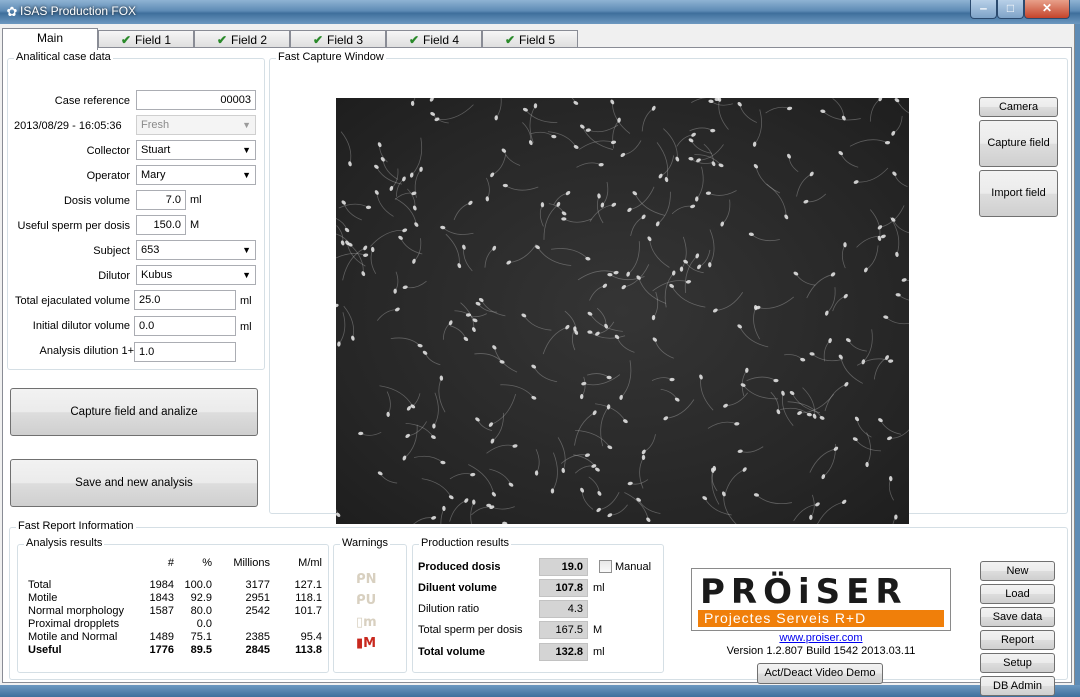  Describe the element at coordinates (74, 624) in the screenshot. I see `analysis-cell-label: Proximal dropplets` at that location.